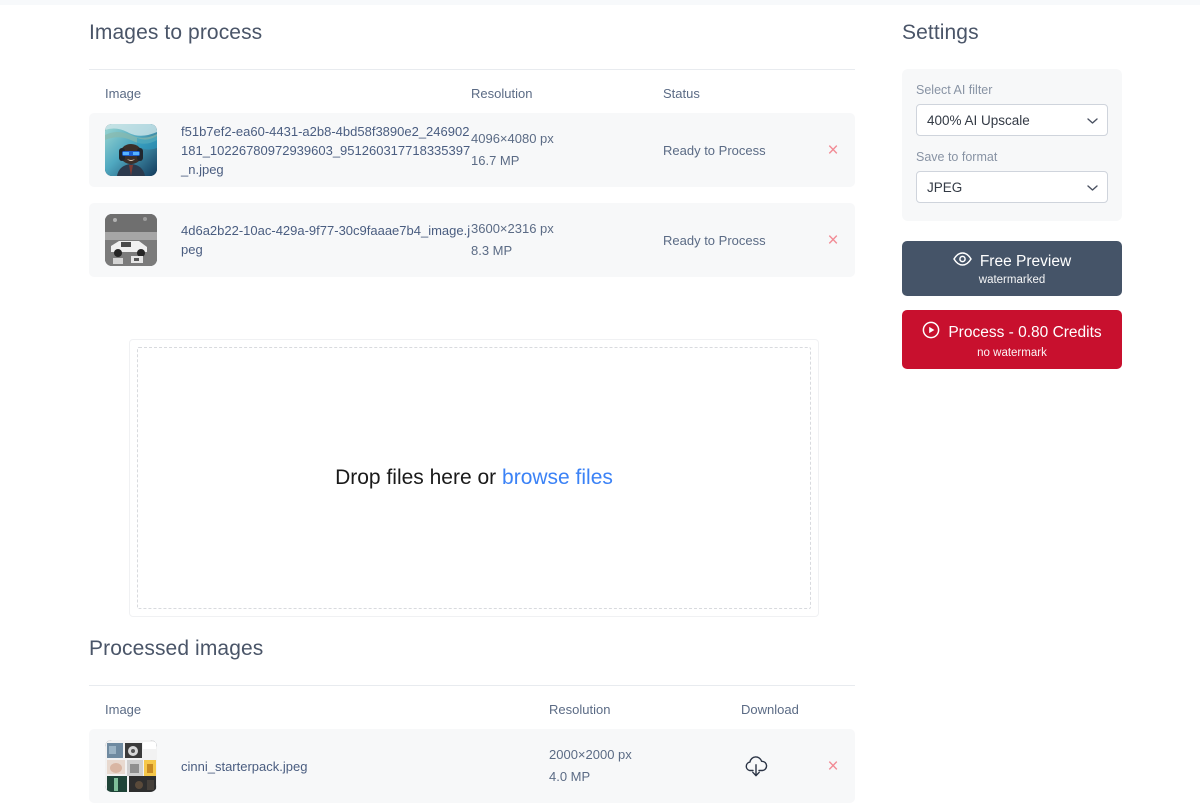 The height and width of the screenshot is (803, 1200). What do you see at coordinates (570, 777) in the screenshot?
I see `row-megapixels: 4.0 MP` at bounding box center [570, 777].